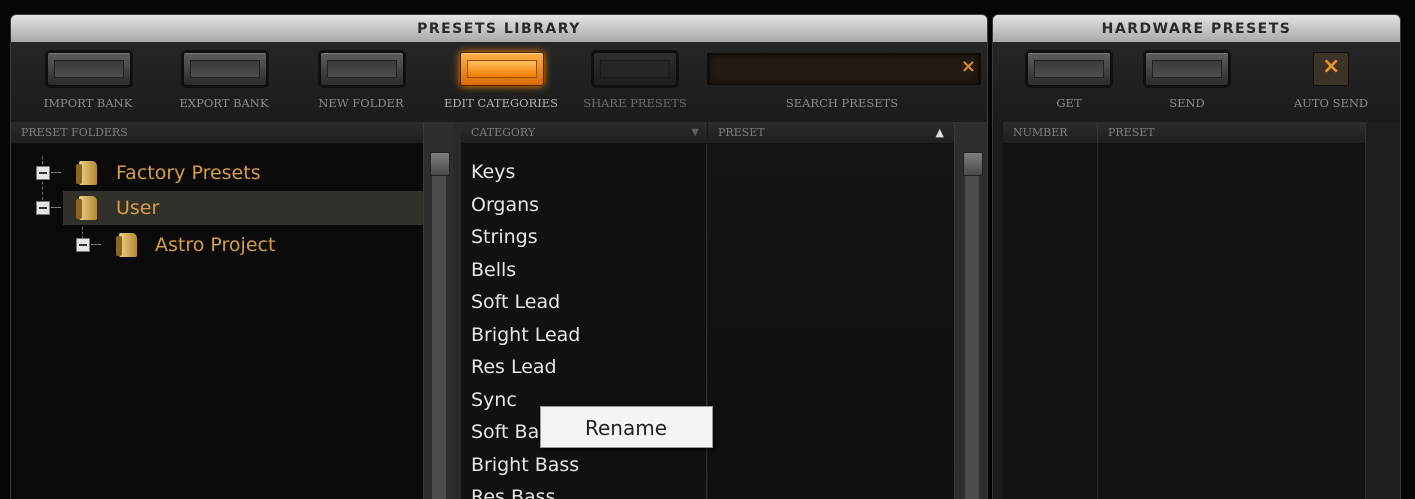 The image size is (1415, 499). Describe the element at coordinates (583, 465) in the screenshot. I see `category-item-bright-bass: Bright Bass` at that location.